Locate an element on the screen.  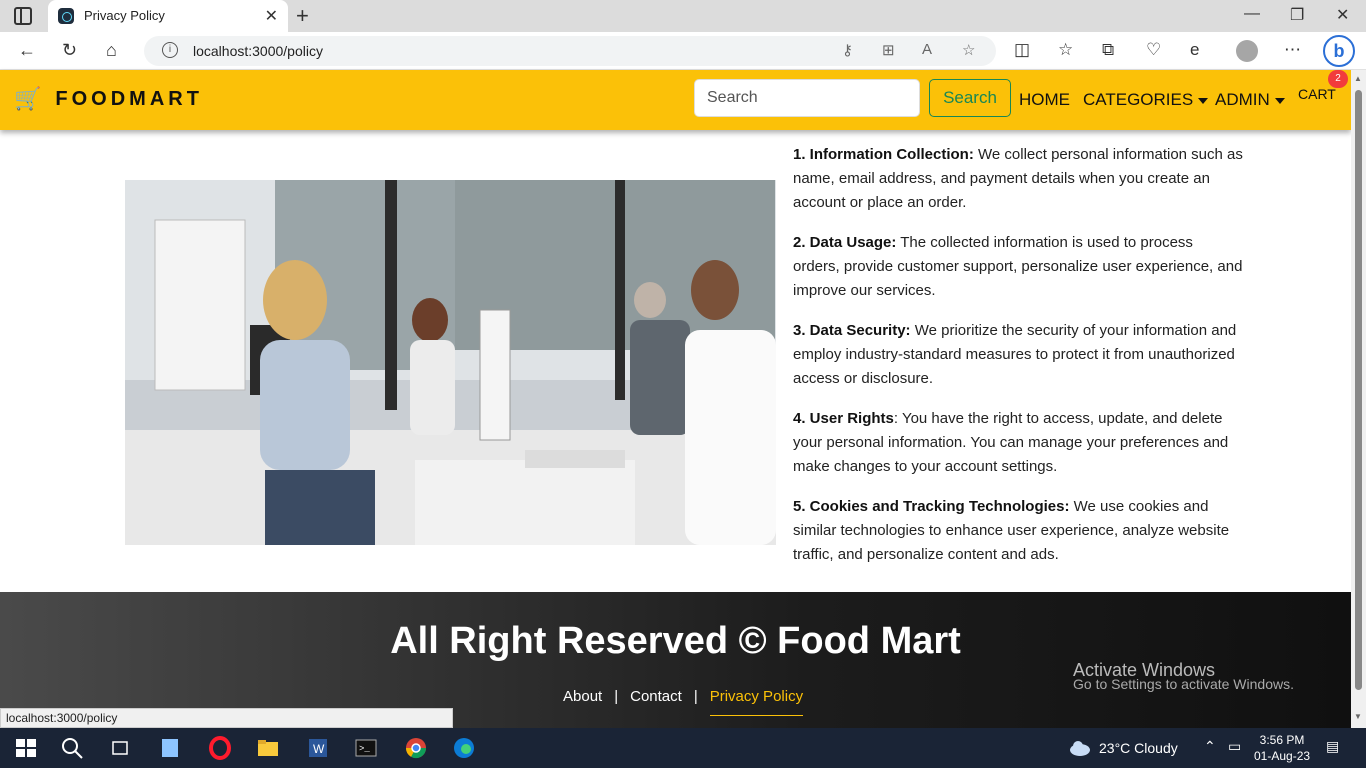
footer-link-about: About is located at coordinates (582, 696).